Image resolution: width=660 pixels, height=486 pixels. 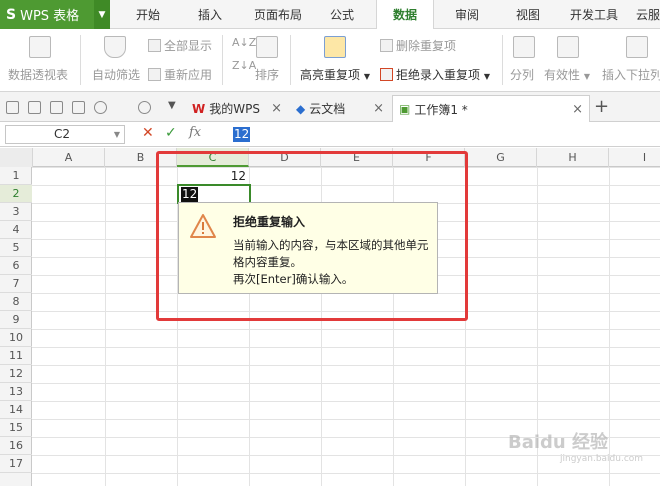 What do you see at coordinates (16, 157) in the screenshot?
I see `select-all-corner` at bounding box center [16, 157].